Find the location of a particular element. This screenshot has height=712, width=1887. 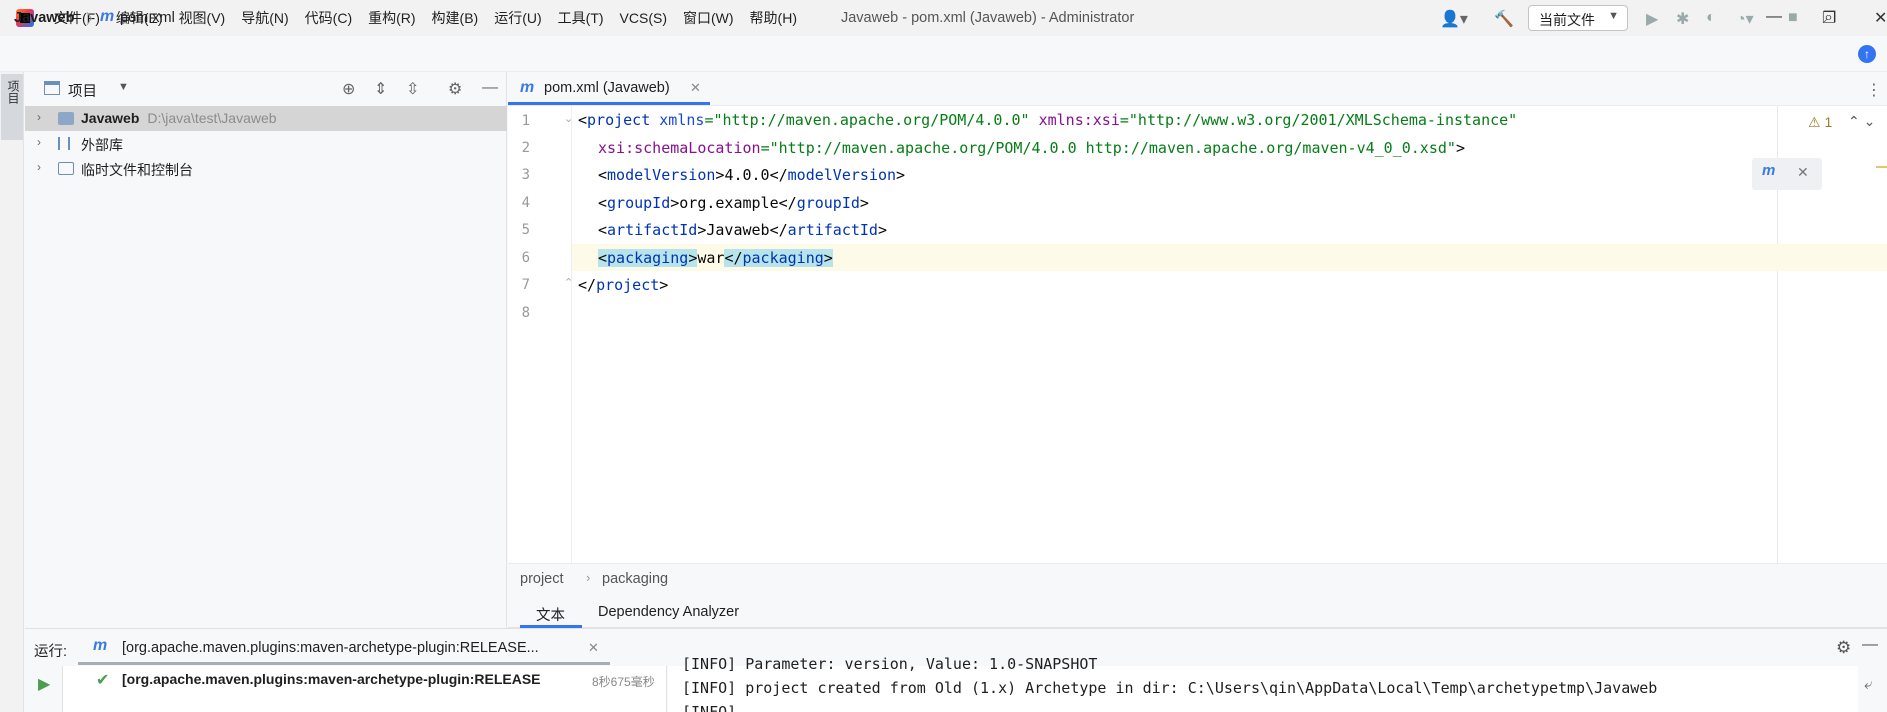

run-icon: ▶ is located at coordinates (1652, 19).